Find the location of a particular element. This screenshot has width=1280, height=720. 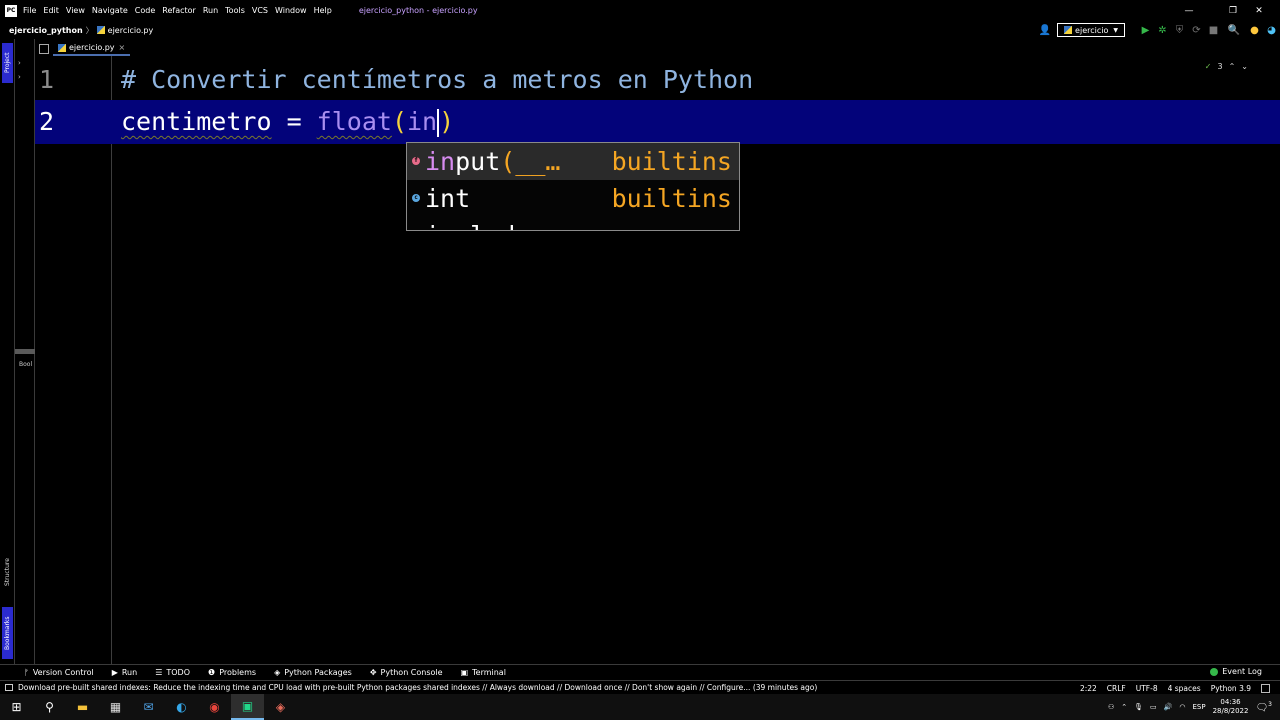

completion-item-int: c int builtins is located at coordinates (573, 198).